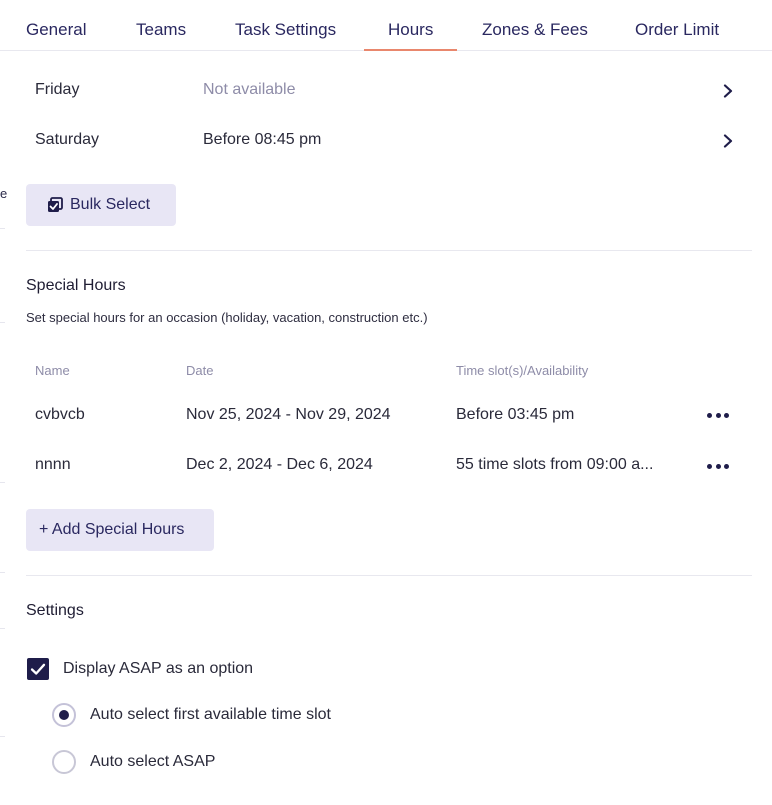 Image resolution: width=772 pixels, height=805 pixels. What do you see at coordinates (158, 668) in the screenshot?
I see `asap-checkbox-label: Display ASAP as an option` at bounding box center [158, 668].